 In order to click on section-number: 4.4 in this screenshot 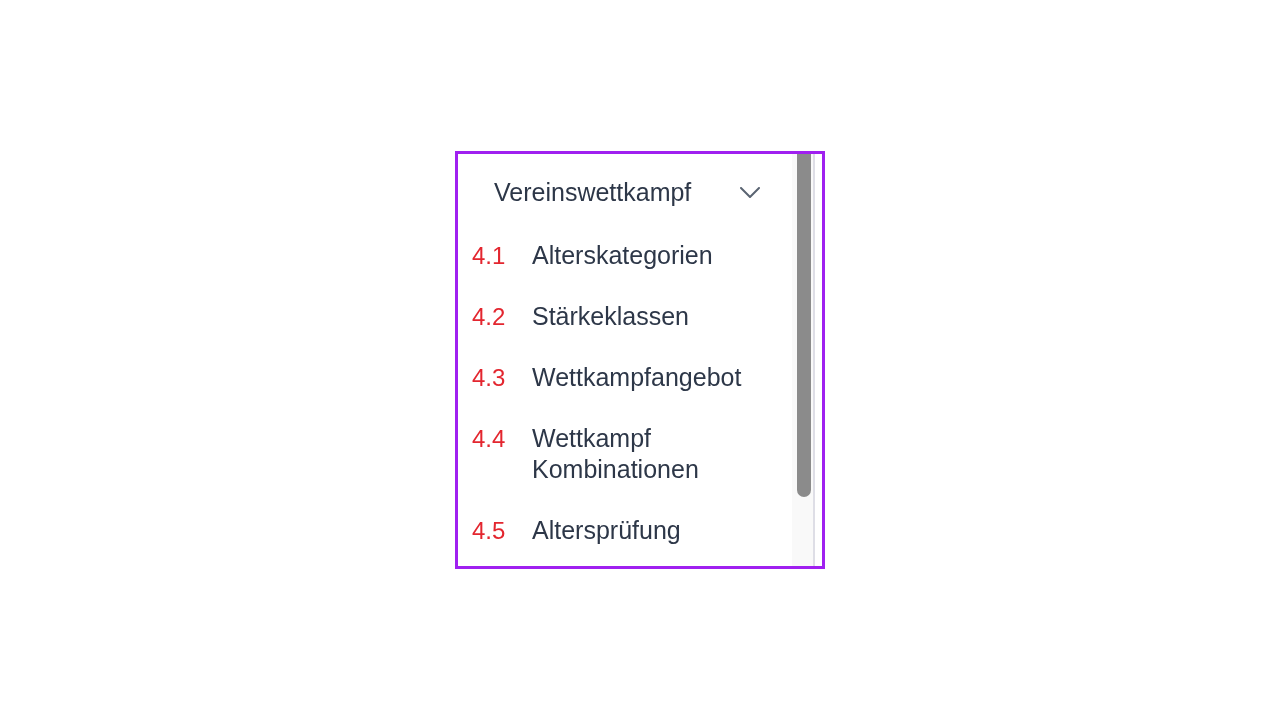, I will do `click(489, 439)`.